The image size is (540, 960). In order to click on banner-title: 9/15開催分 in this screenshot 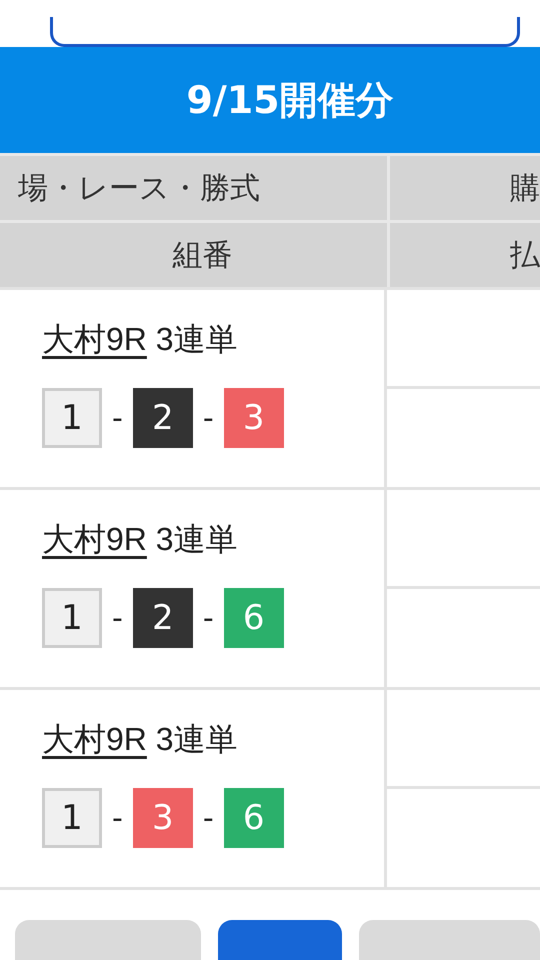, I will do `click(289, 100)`.